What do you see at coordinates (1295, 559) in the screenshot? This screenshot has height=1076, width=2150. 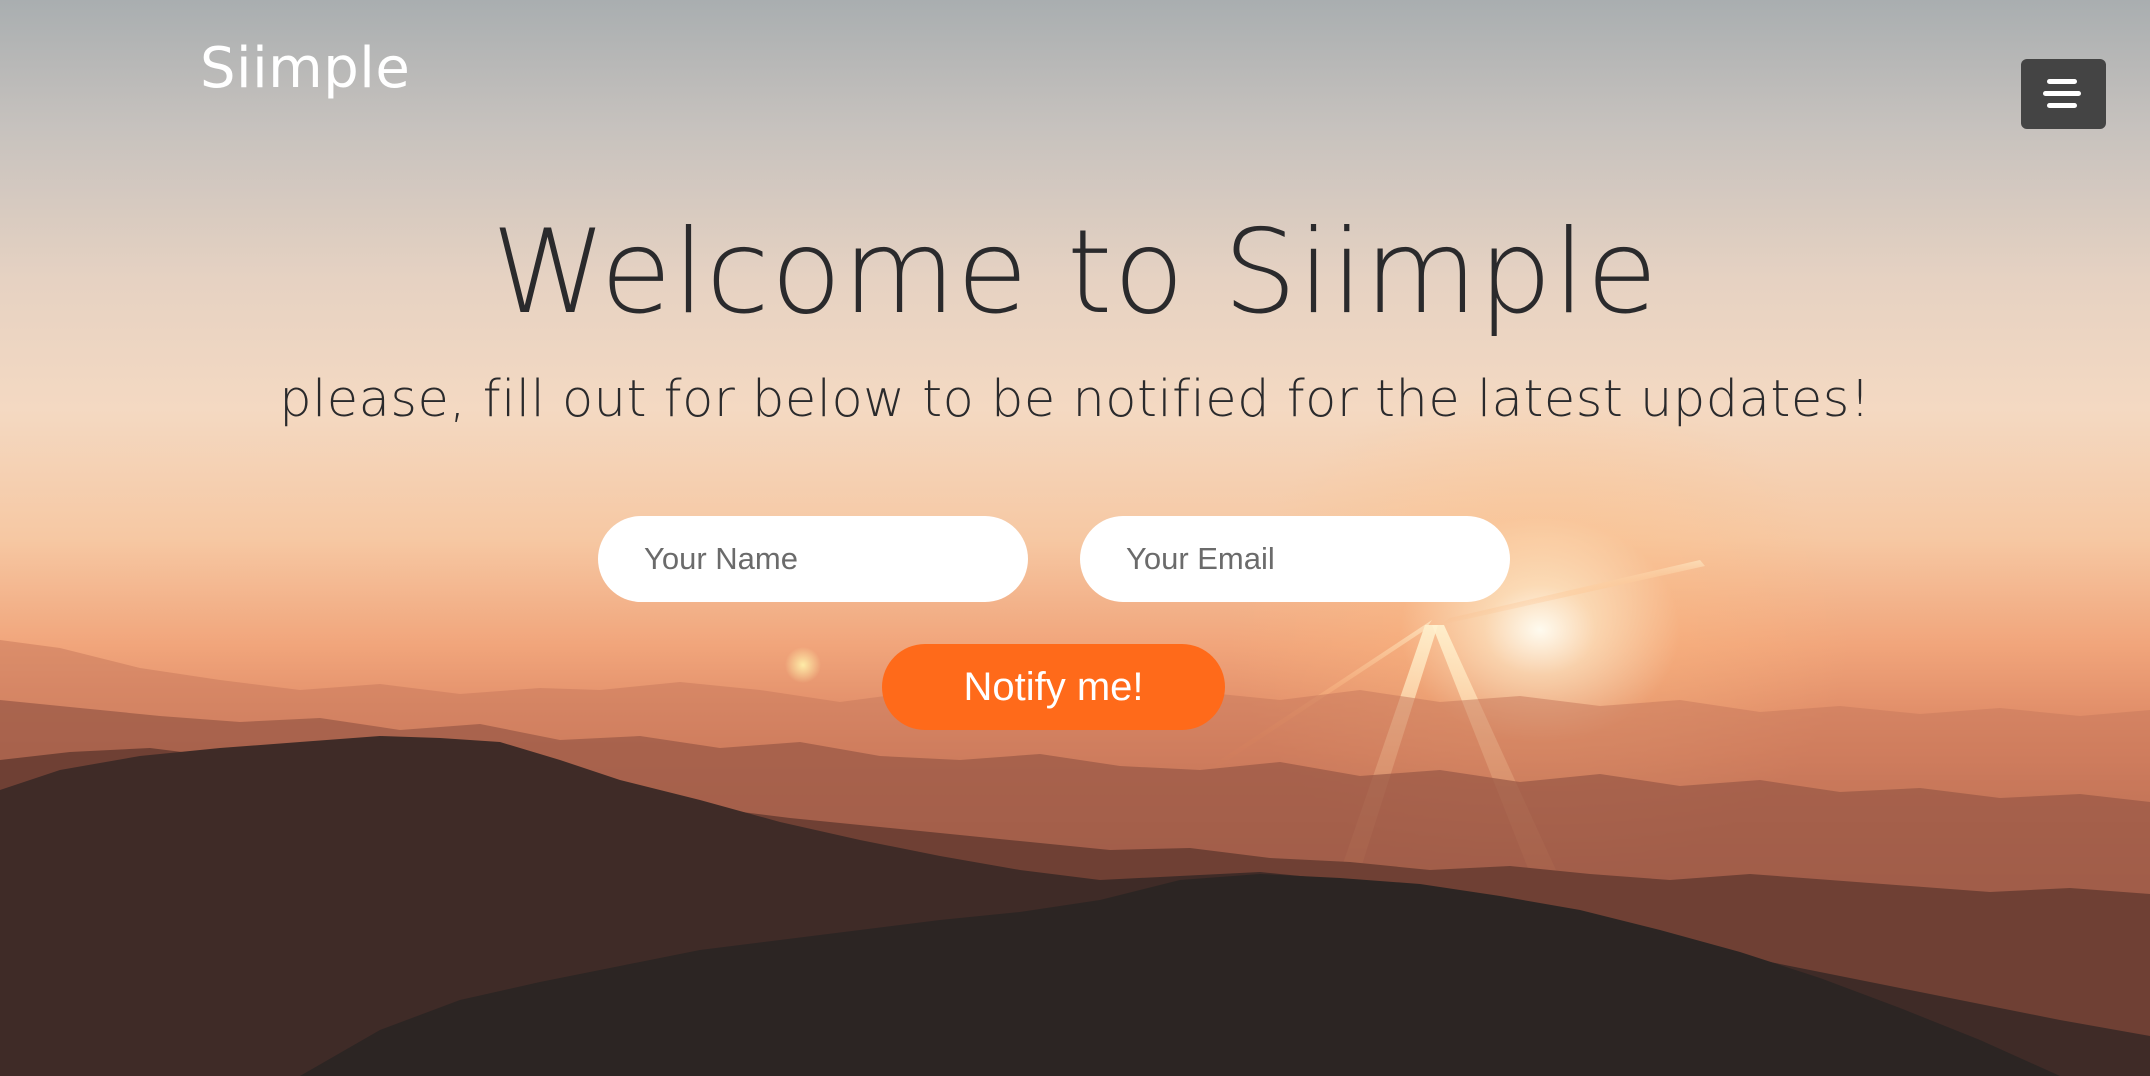 I see `email-input` at bounding box center [1295, 559].